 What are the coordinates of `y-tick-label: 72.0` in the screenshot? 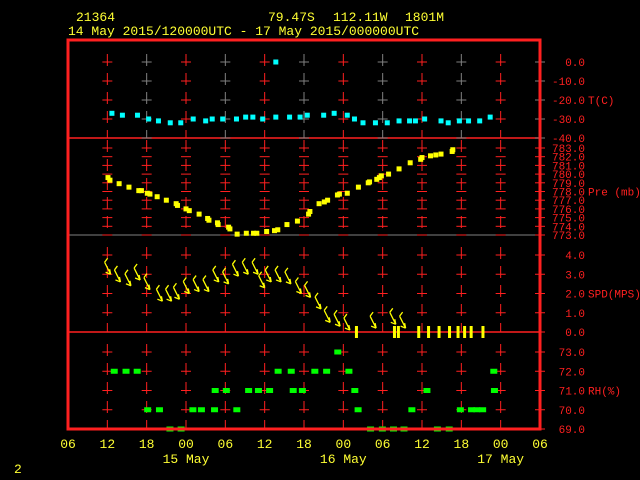 It's located at (572, 373).